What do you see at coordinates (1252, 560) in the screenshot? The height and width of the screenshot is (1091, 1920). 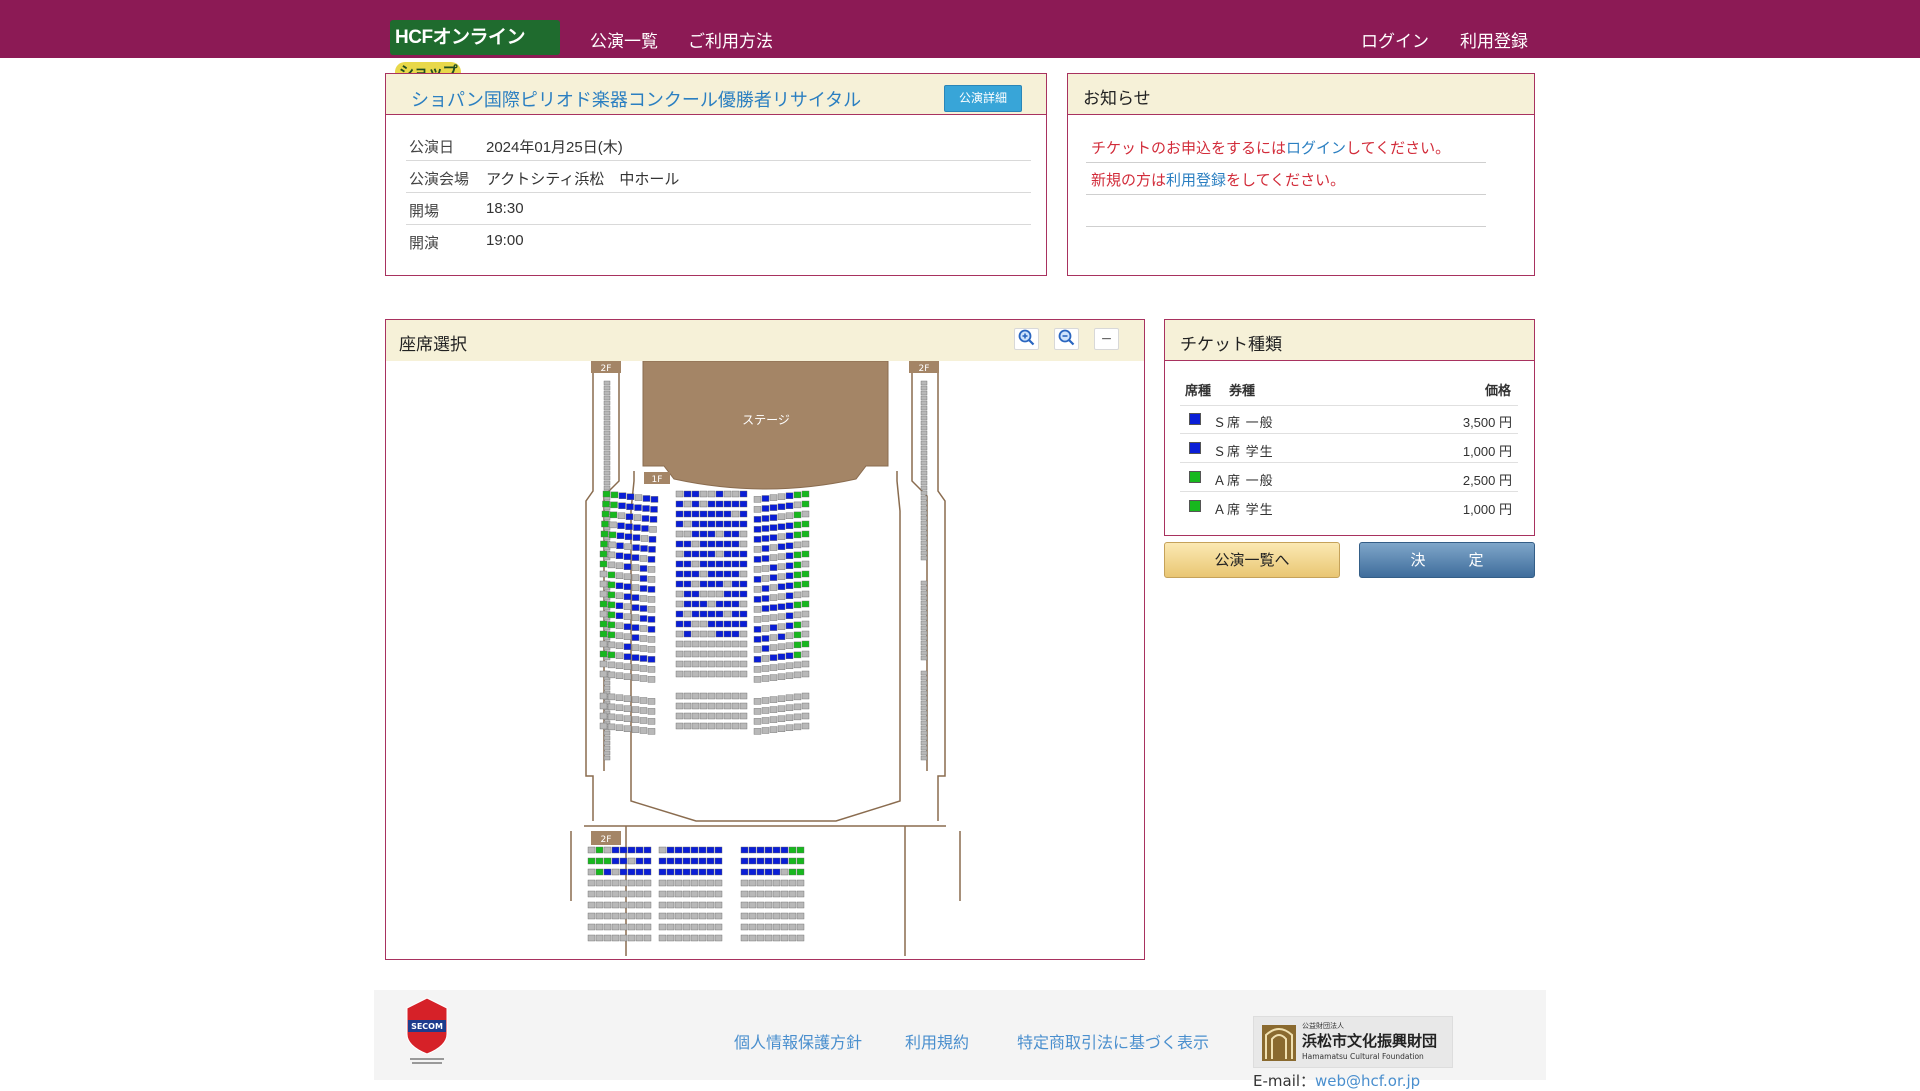 I see `back-to-list-button: 公演一覧へ` at bounding box center [1252, 560].